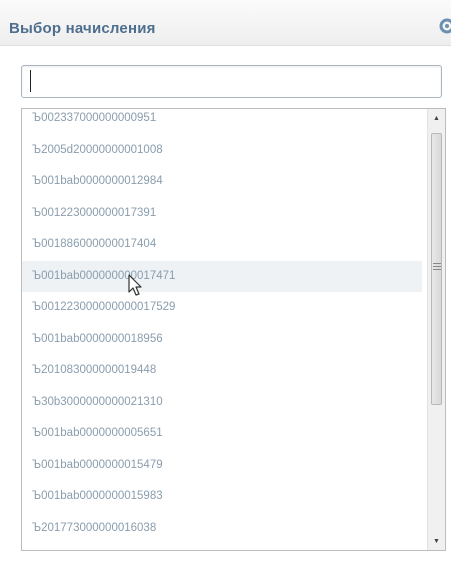  I want to click on search-input, so click(231, 81).